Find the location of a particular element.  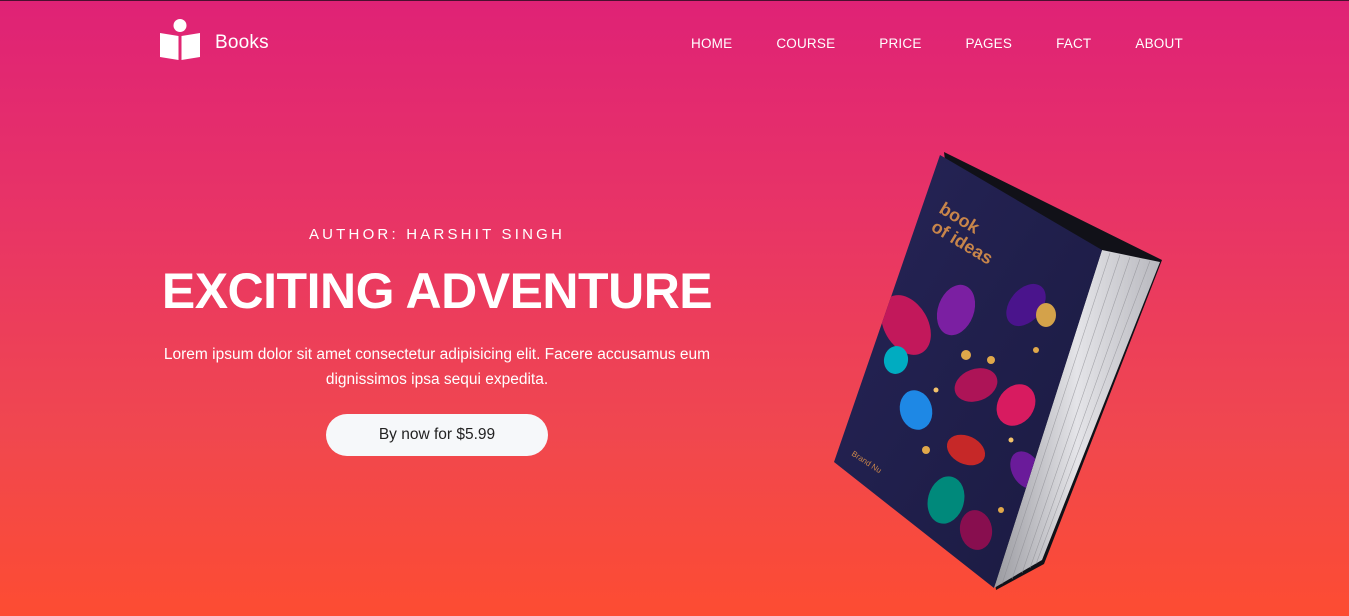

reading-person-icon is located at coordinates (180, 39).